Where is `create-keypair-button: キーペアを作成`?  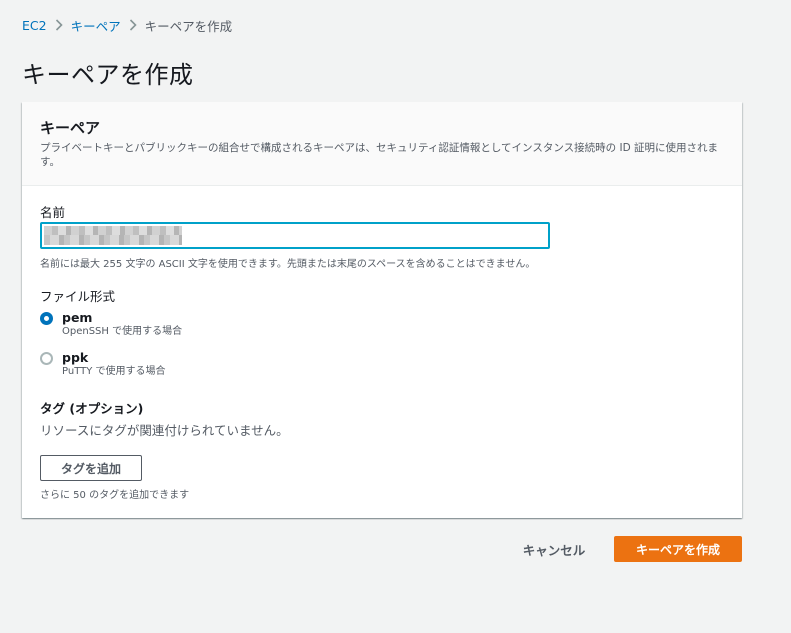 create-keypair-button: キーペアを作成 is located at coordinates (678, 549).